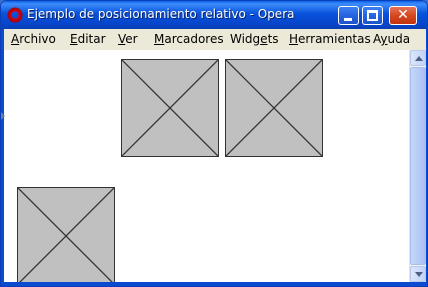  I want to click on opera-logo-icon, so click(15, 15).